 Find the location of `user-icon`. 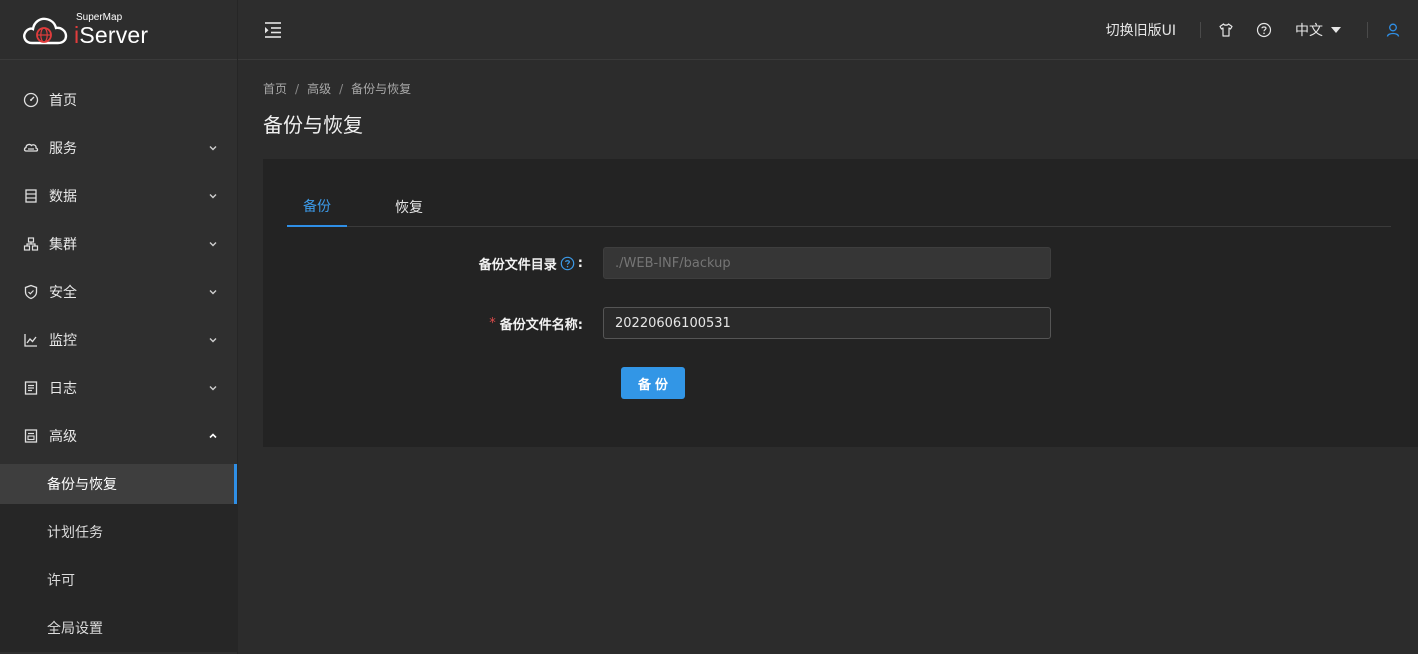

user-icon is located at coordinates (1393, 29).